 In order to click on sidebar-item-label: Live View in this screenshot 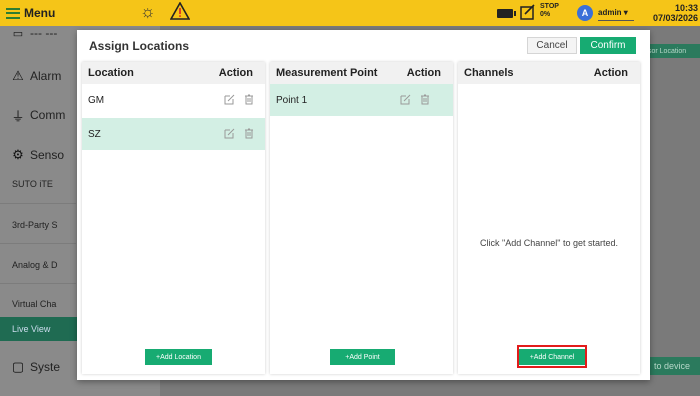, I will do `click(31, 329)`.